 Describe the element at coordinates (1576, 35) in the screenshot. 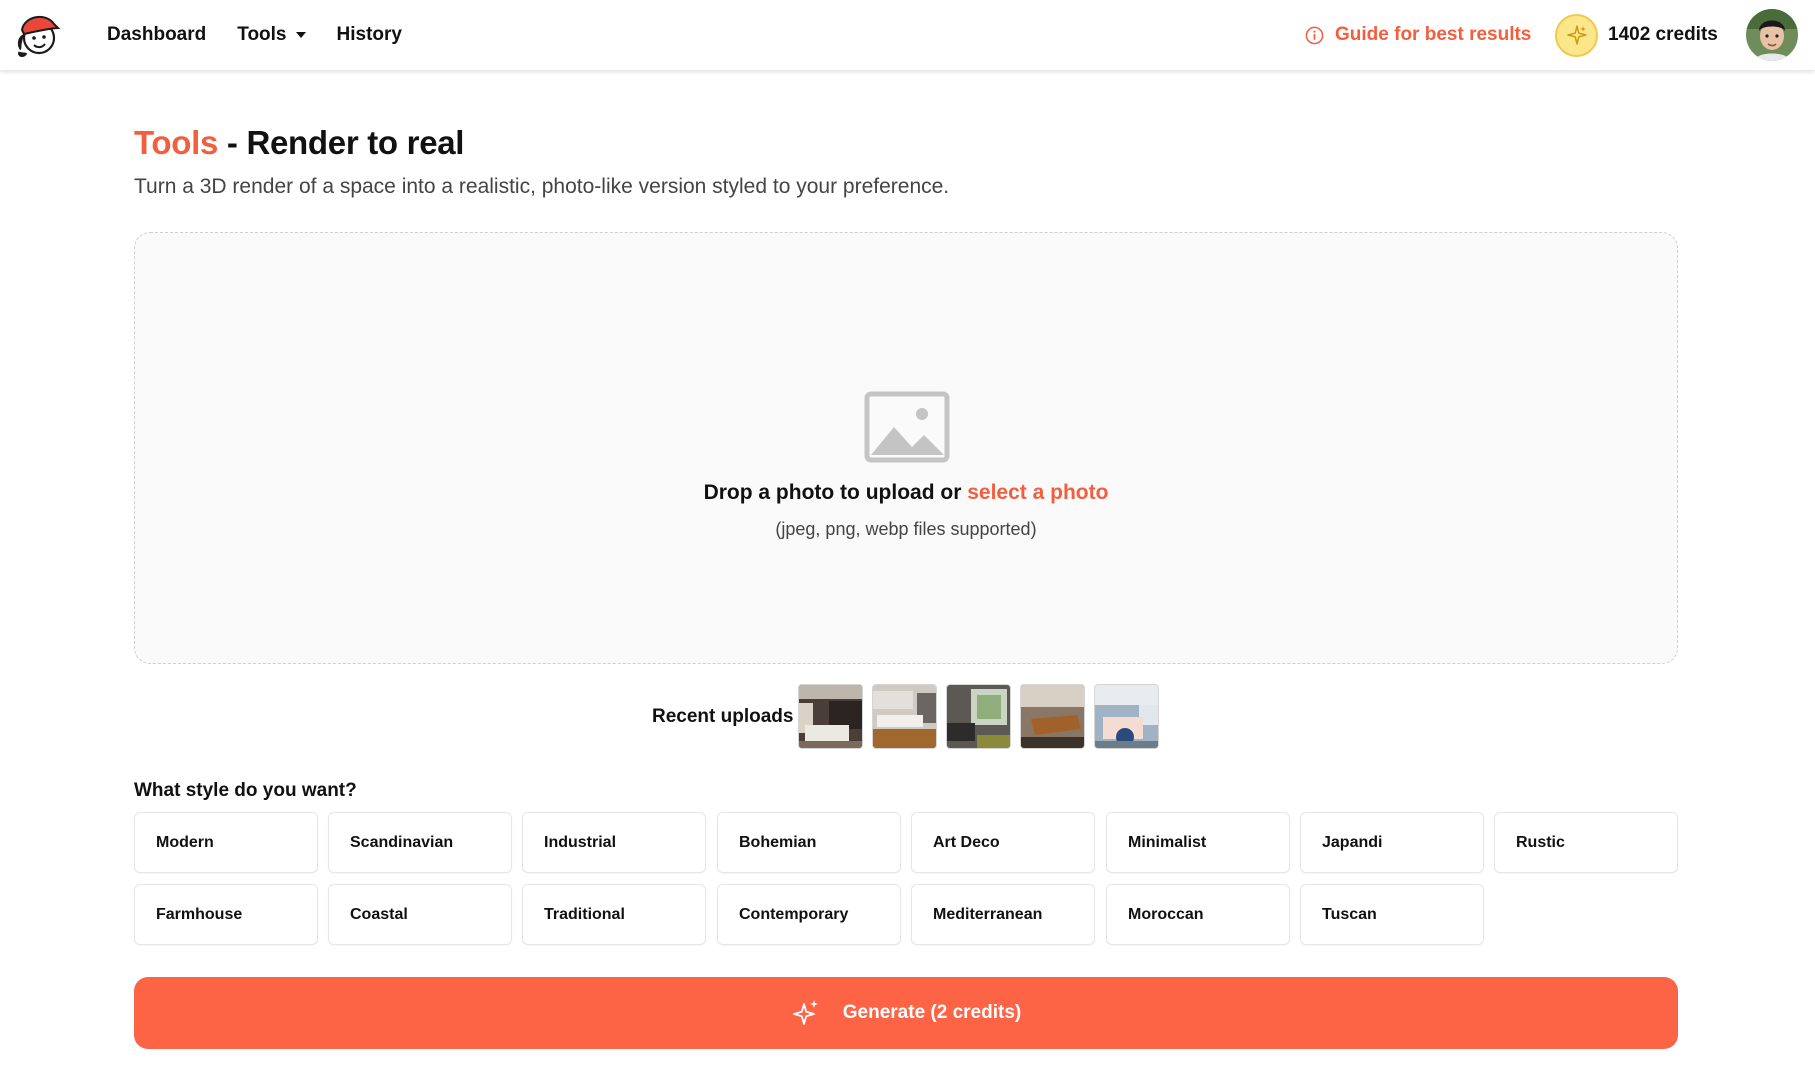

I see `coin-icon` at that location.